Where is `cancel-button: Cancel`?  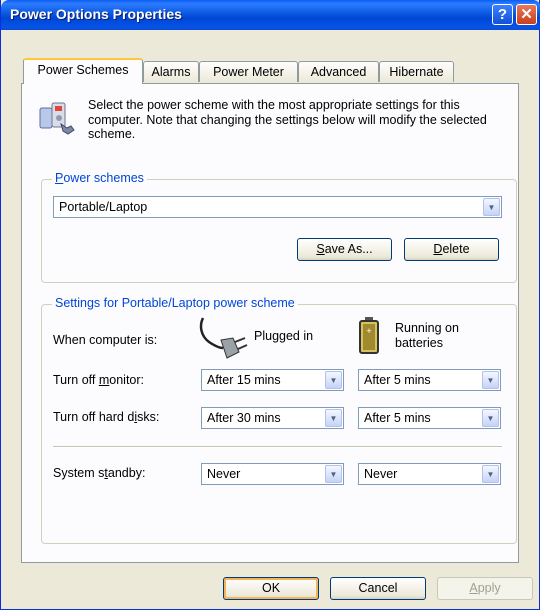 cancel-button: Cancel is located at coordinates (378, 588).